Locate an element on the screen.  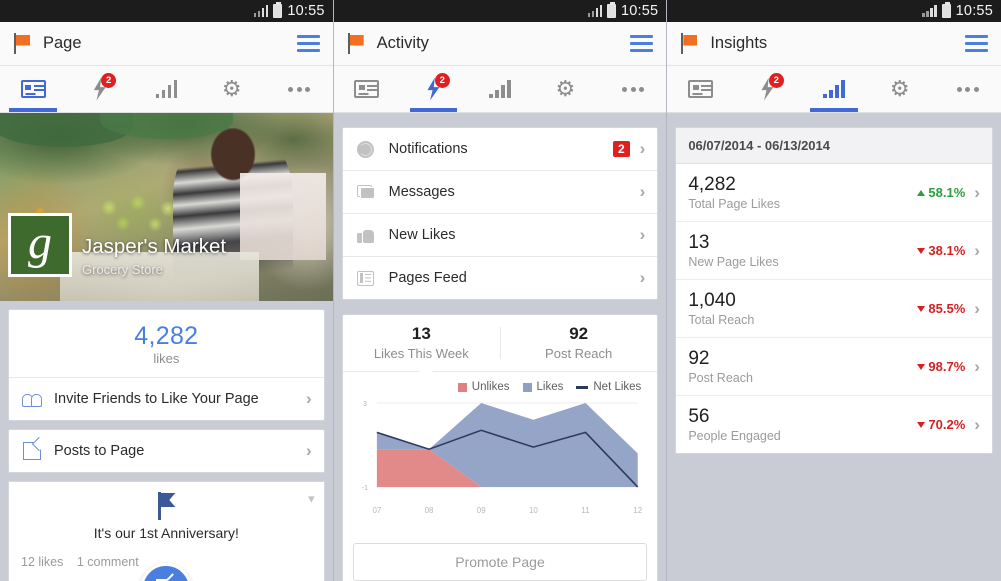
avatar: g is located at coordinates (40, 245).